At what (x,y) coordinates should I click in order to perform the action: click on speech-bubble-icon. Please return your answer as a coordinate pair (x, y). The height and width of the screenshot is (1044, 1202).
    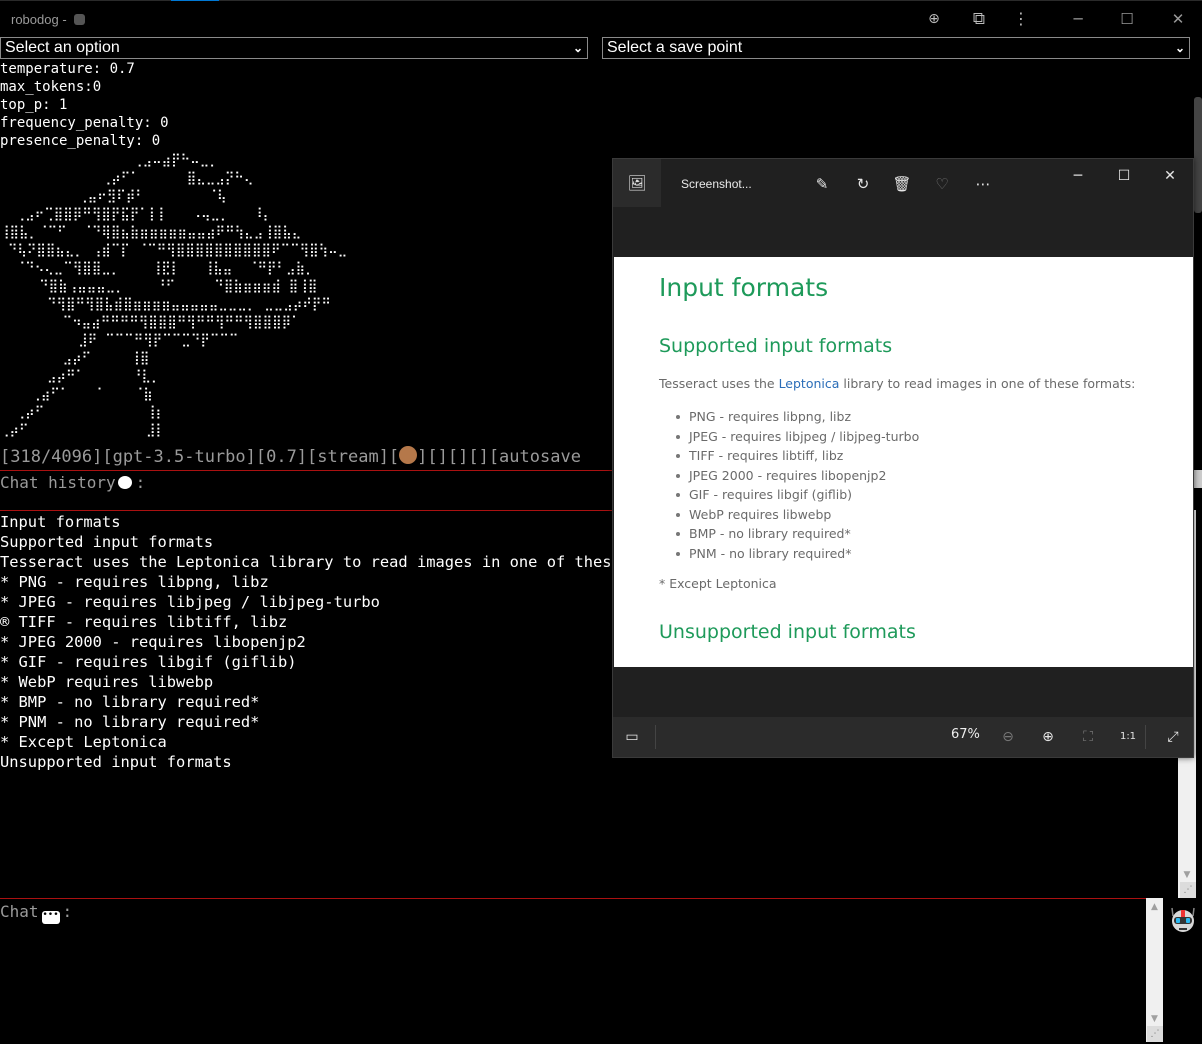
    Looking at the image, I should click on (124, 482).